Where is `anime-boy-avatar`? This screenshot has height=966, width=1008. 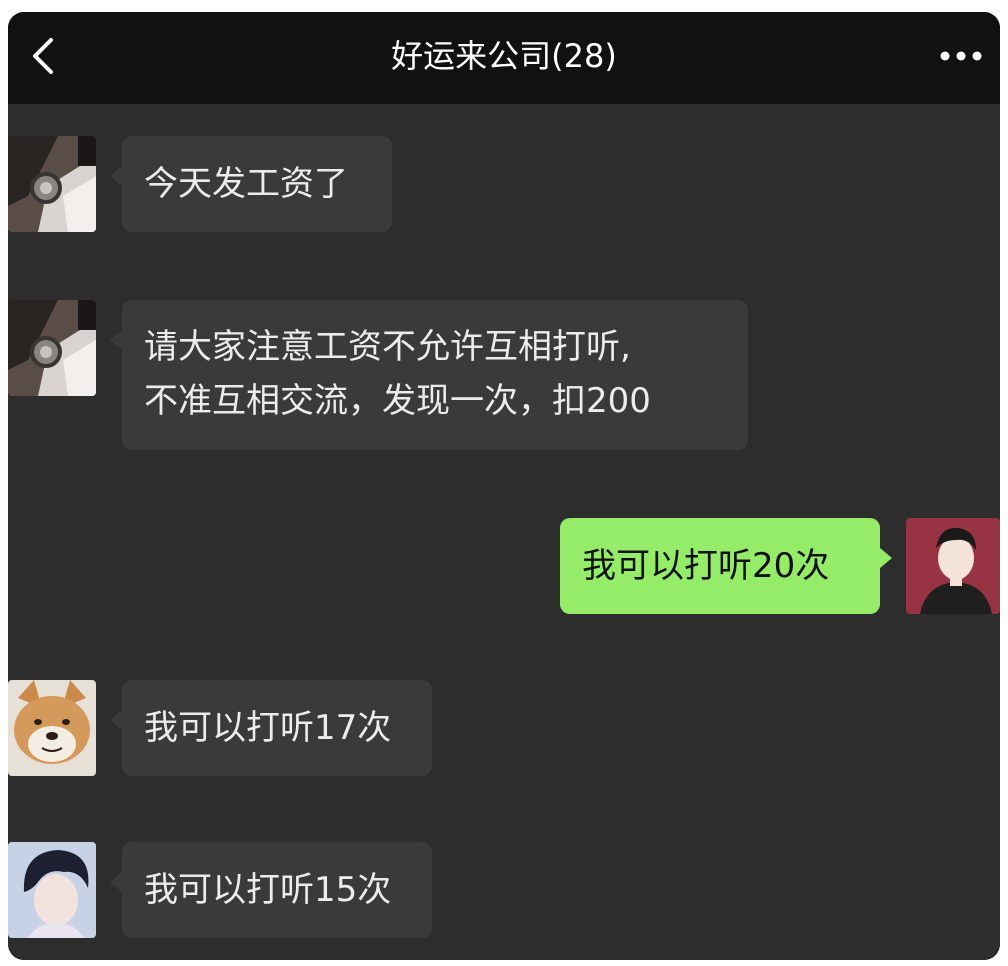
anime-boy-avatar is located at coordinates (52, 890).